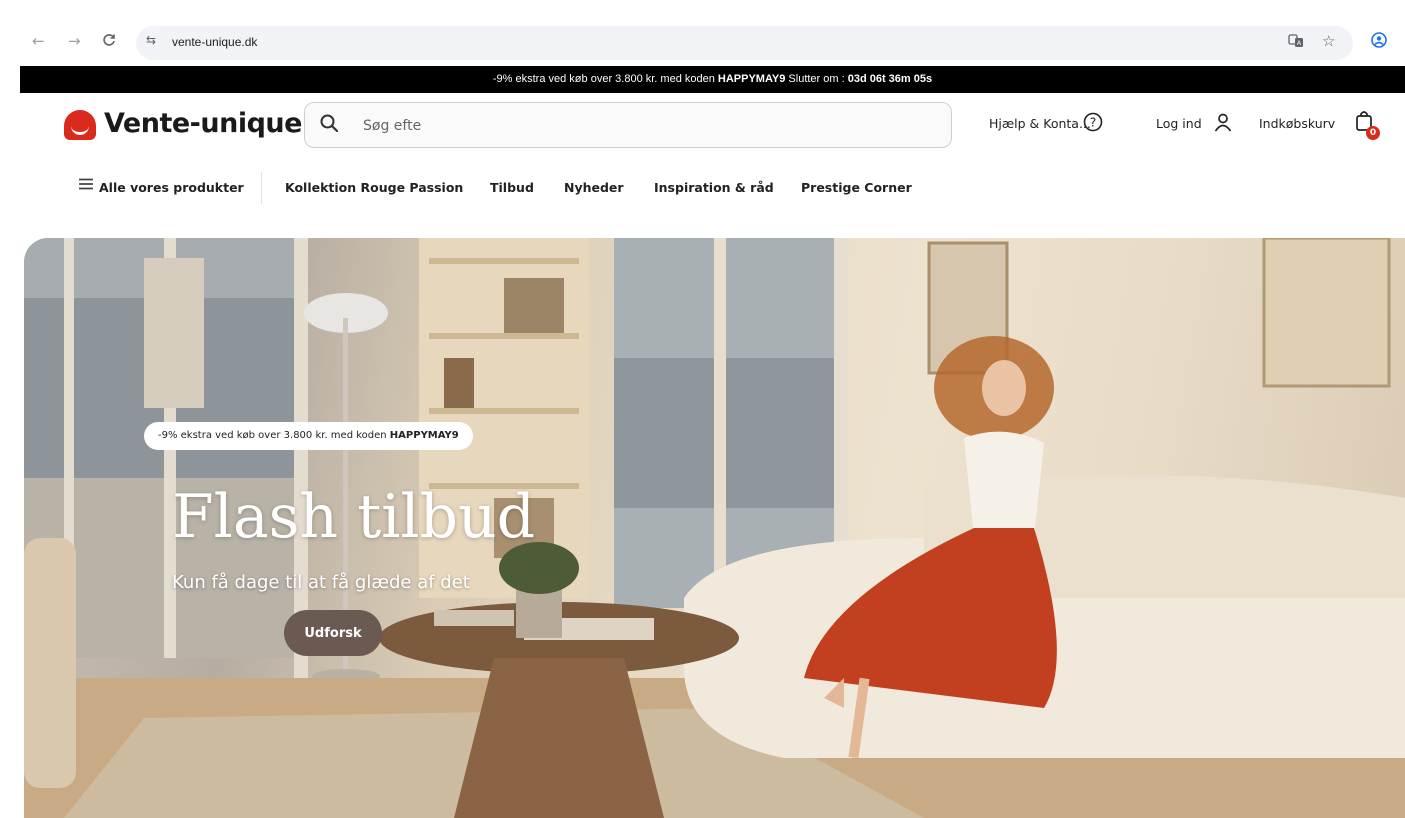 This screenshot has height=818, width=1405. What do you see at coordinates (1179, 123) in the screenshot?
I see `login-link: Log ind` at bounding box center [1179, 123].